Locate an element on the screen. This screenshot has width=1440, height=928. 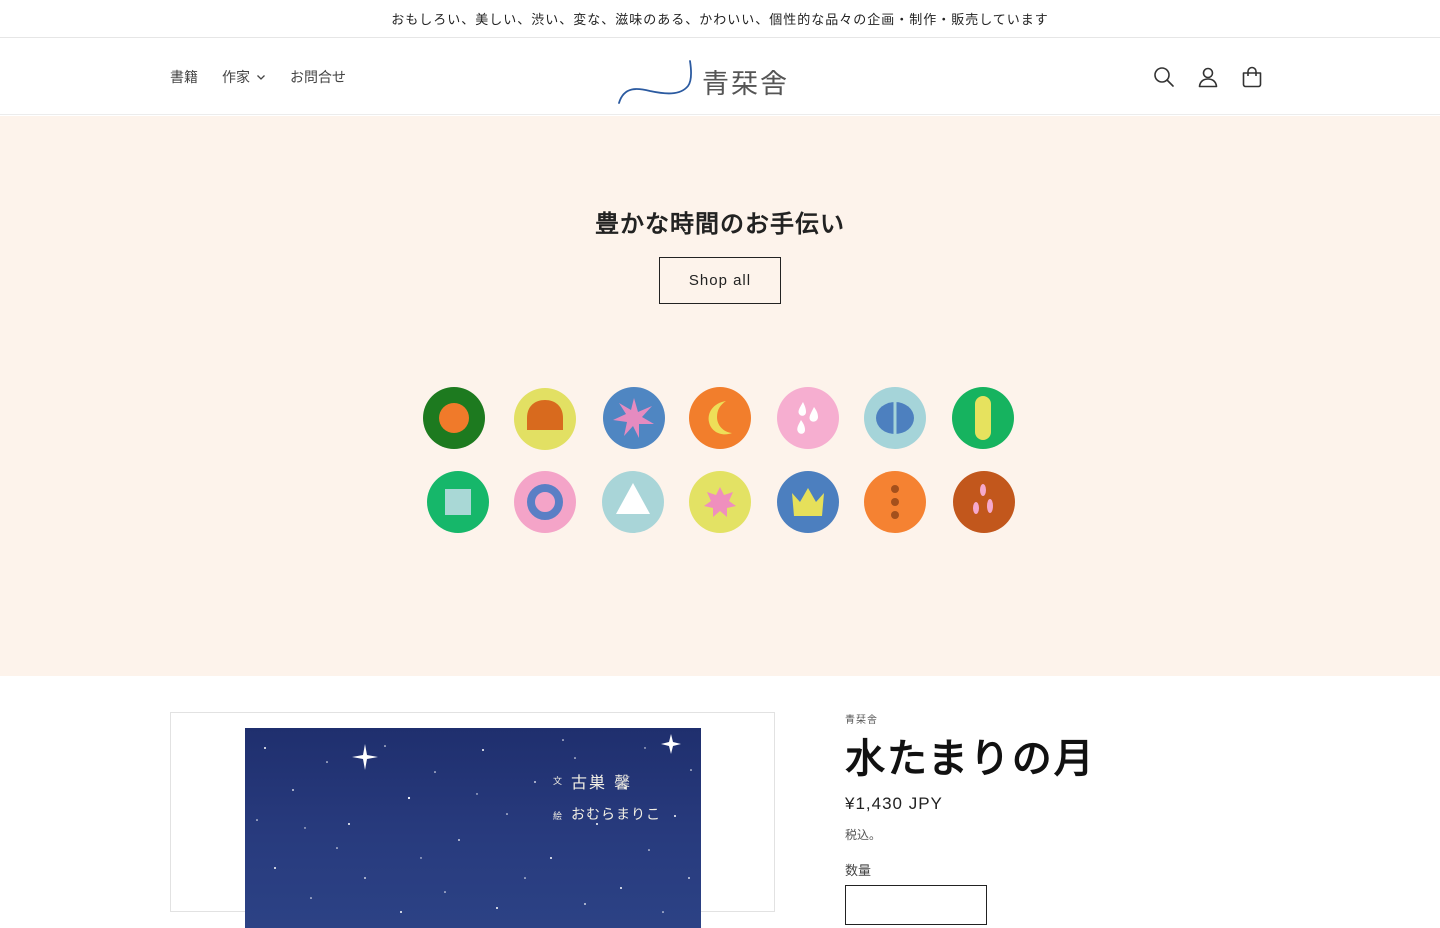
product-title: 水たまりの月 is located at coordinates (970, 759).